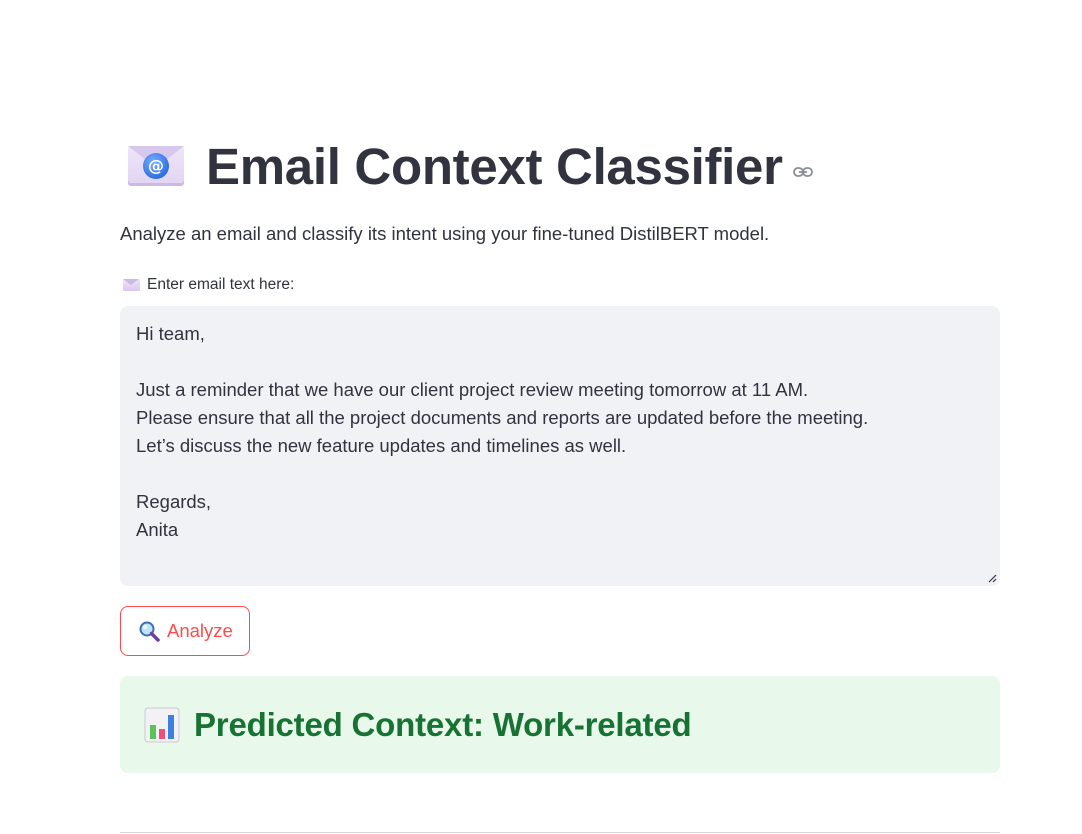  I want to click on analyze-button-label: Analyze, so click(200, 630).